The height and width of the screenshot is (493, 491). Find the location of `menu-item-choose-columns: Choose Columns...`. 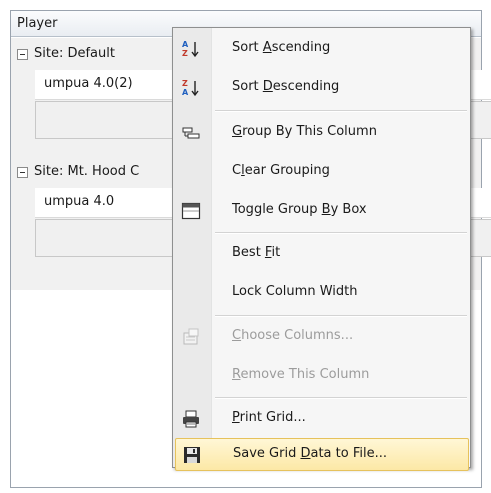

menu-item-choose-columns: Choose Columns... is located at coordinates (322, 336).